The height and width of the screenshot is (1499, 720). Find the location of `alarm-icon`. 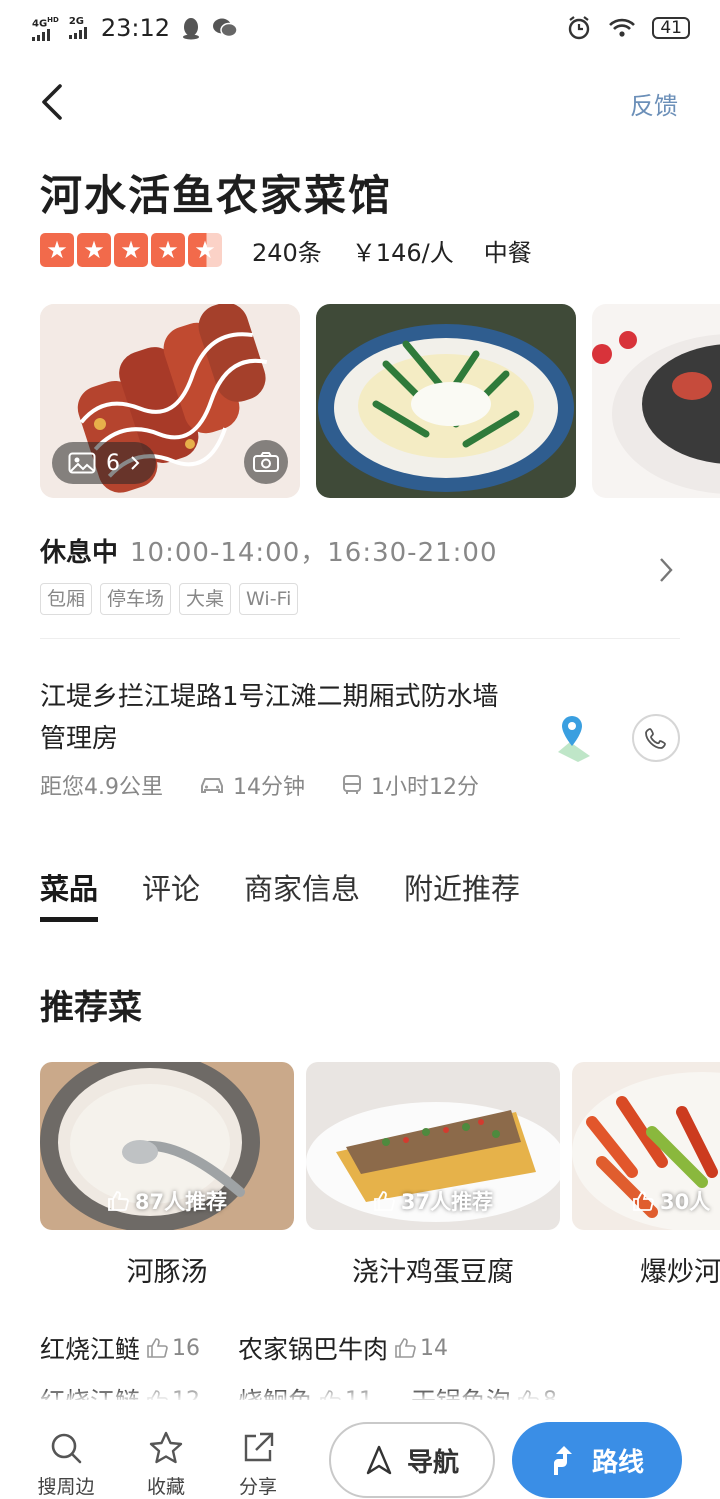

alarm-icon is located at coordinates (579, 28).